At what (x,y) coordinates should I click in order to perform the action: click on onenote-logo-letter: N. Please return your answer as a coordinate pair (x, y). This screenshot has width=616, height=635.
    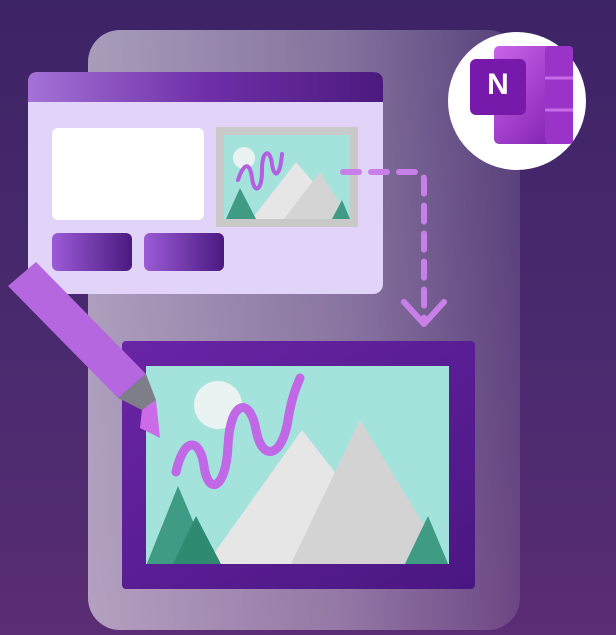
    Looking at the image, I should click on (498, 84).